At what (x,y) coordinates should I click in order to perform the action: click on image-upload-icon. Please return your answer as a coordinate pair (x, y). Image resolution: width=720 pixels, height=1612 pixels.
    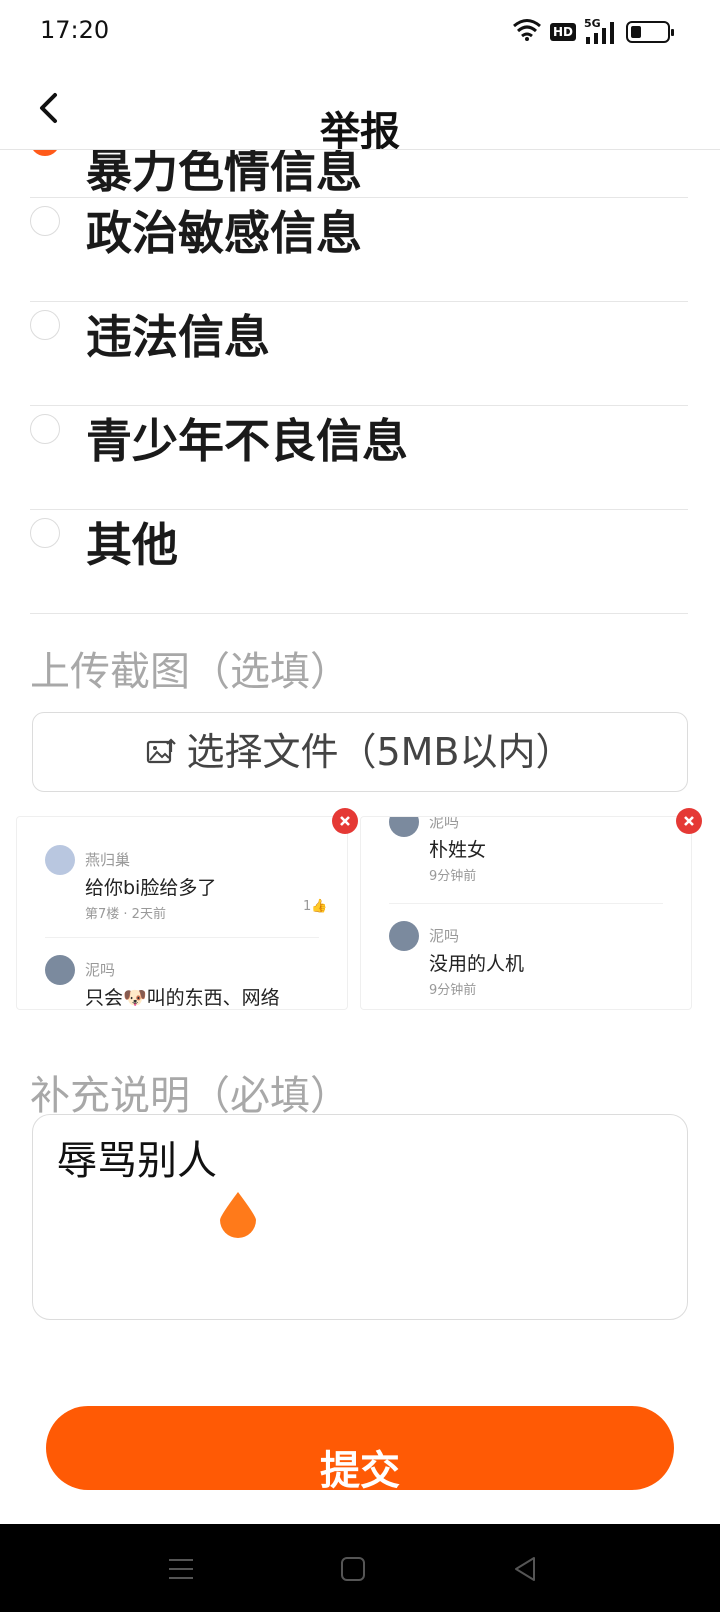
    Looking at the image, I should click on (162, 751).